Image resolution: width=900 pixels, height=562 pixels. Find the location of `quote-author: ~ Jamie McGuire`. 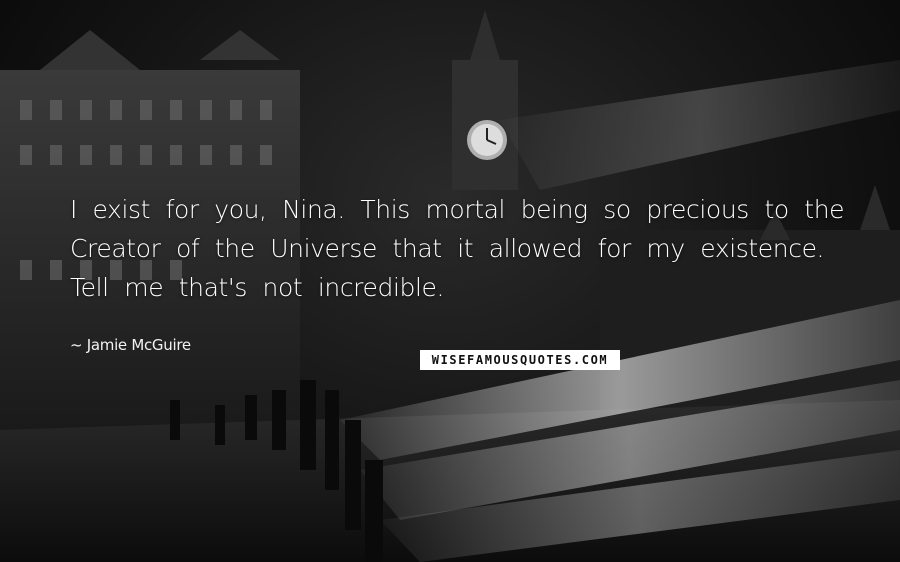

quote-author: ~ Jamie McGuire is located at coordinates (130, 345).